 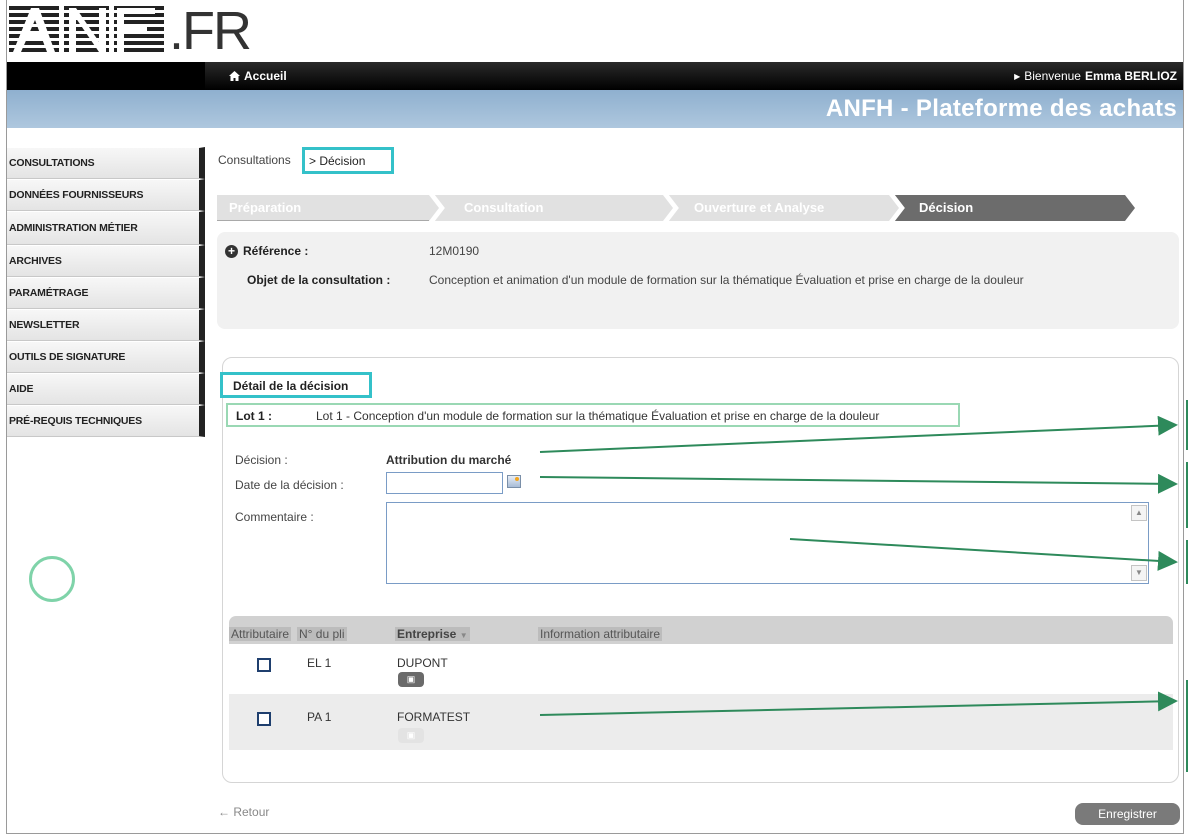 What do you see at coordinates (106, 421) in the screenshot?
I see `sidebar-item-prerequis-techniques: PRÉ-REQUIS TECHNIQUES` at bounding box center [106, 421].